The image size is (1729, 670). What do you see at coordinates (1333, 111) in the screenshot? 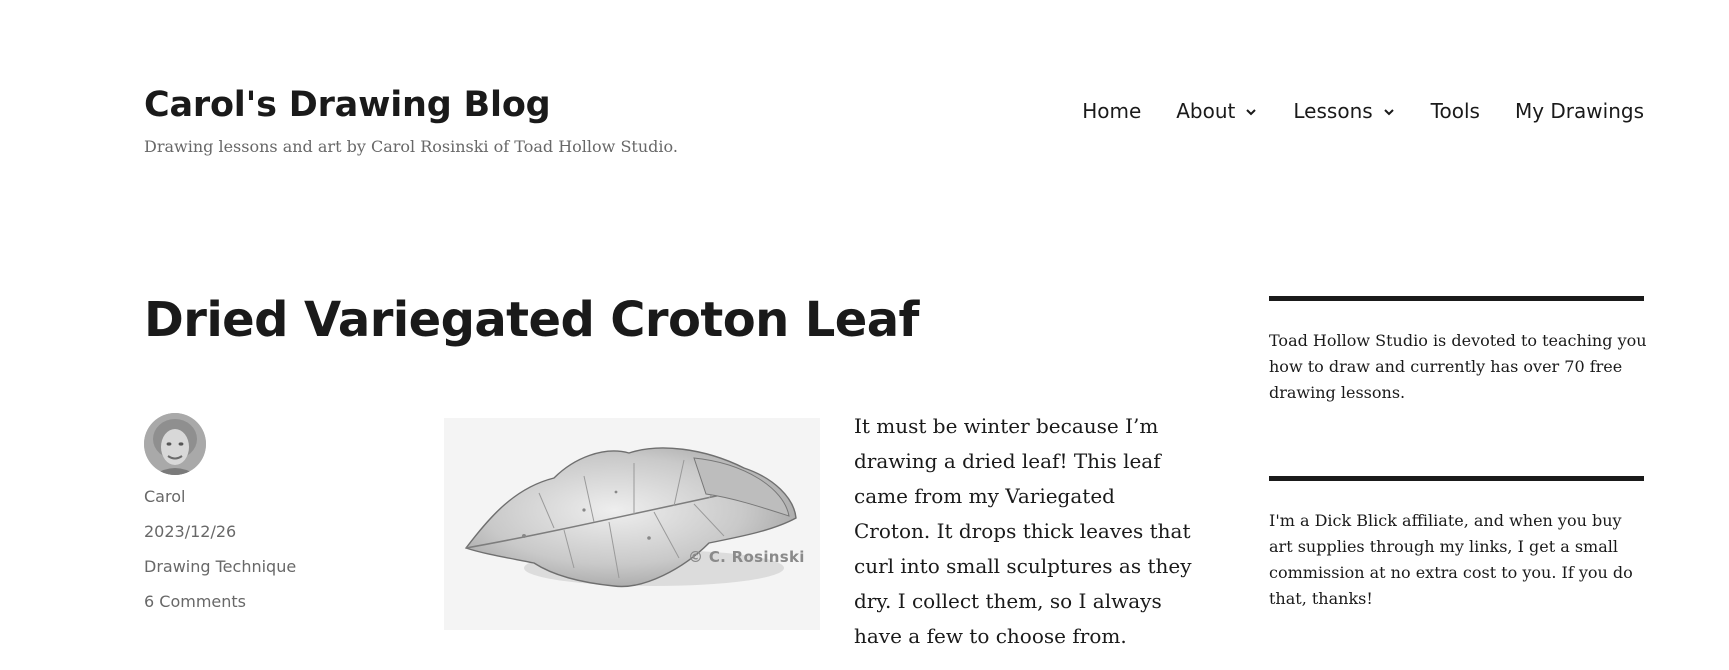
I see `nav-item-label: Lessons` at bounding box center [1333, 111].